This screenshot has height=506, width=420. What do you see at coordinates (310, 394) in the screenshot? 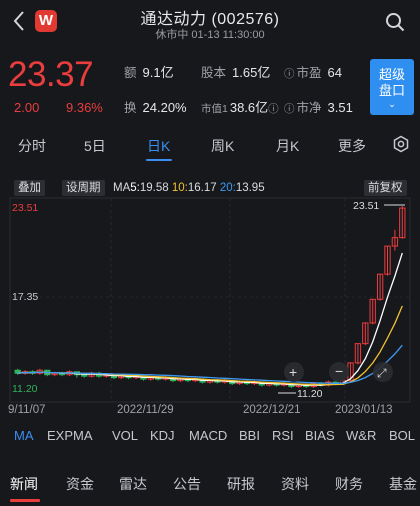
I see `min-price-marker: 11.20` at bounding box center [310, 394].